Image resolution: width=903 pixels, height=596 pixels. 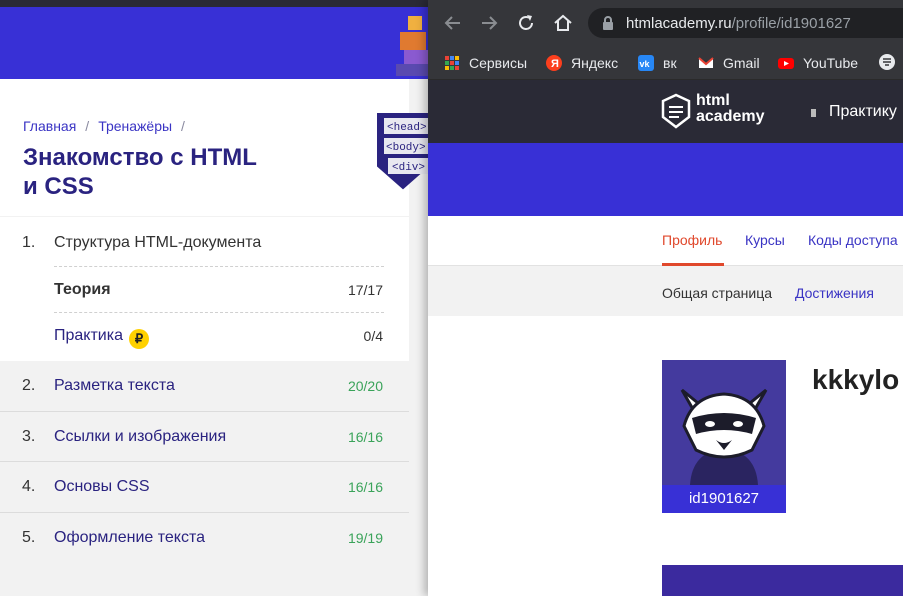 I want to click on subtab-overview: Общая страница, so click(x=717, y=293).